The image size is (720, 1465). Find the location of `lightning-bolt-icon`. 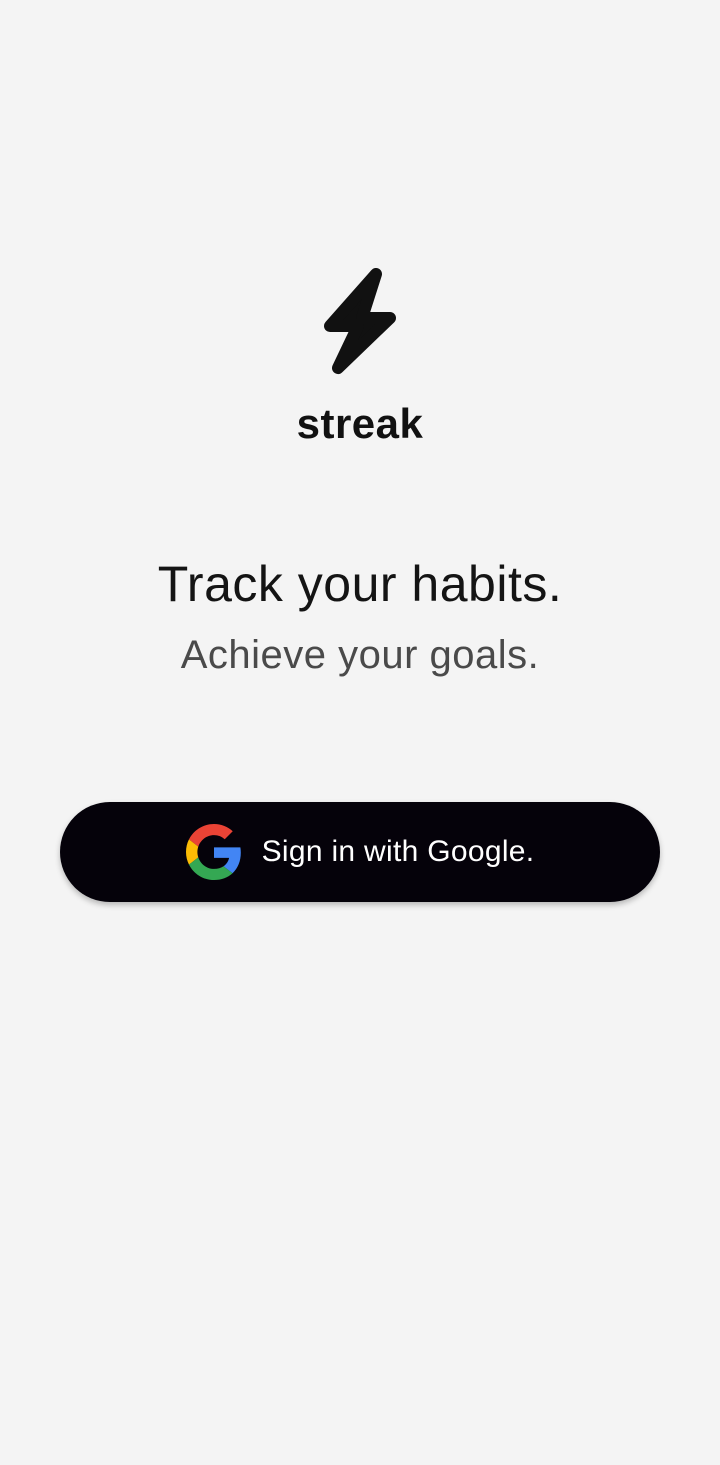

lightning-bolt-icon is located at coordinates (360, 321).